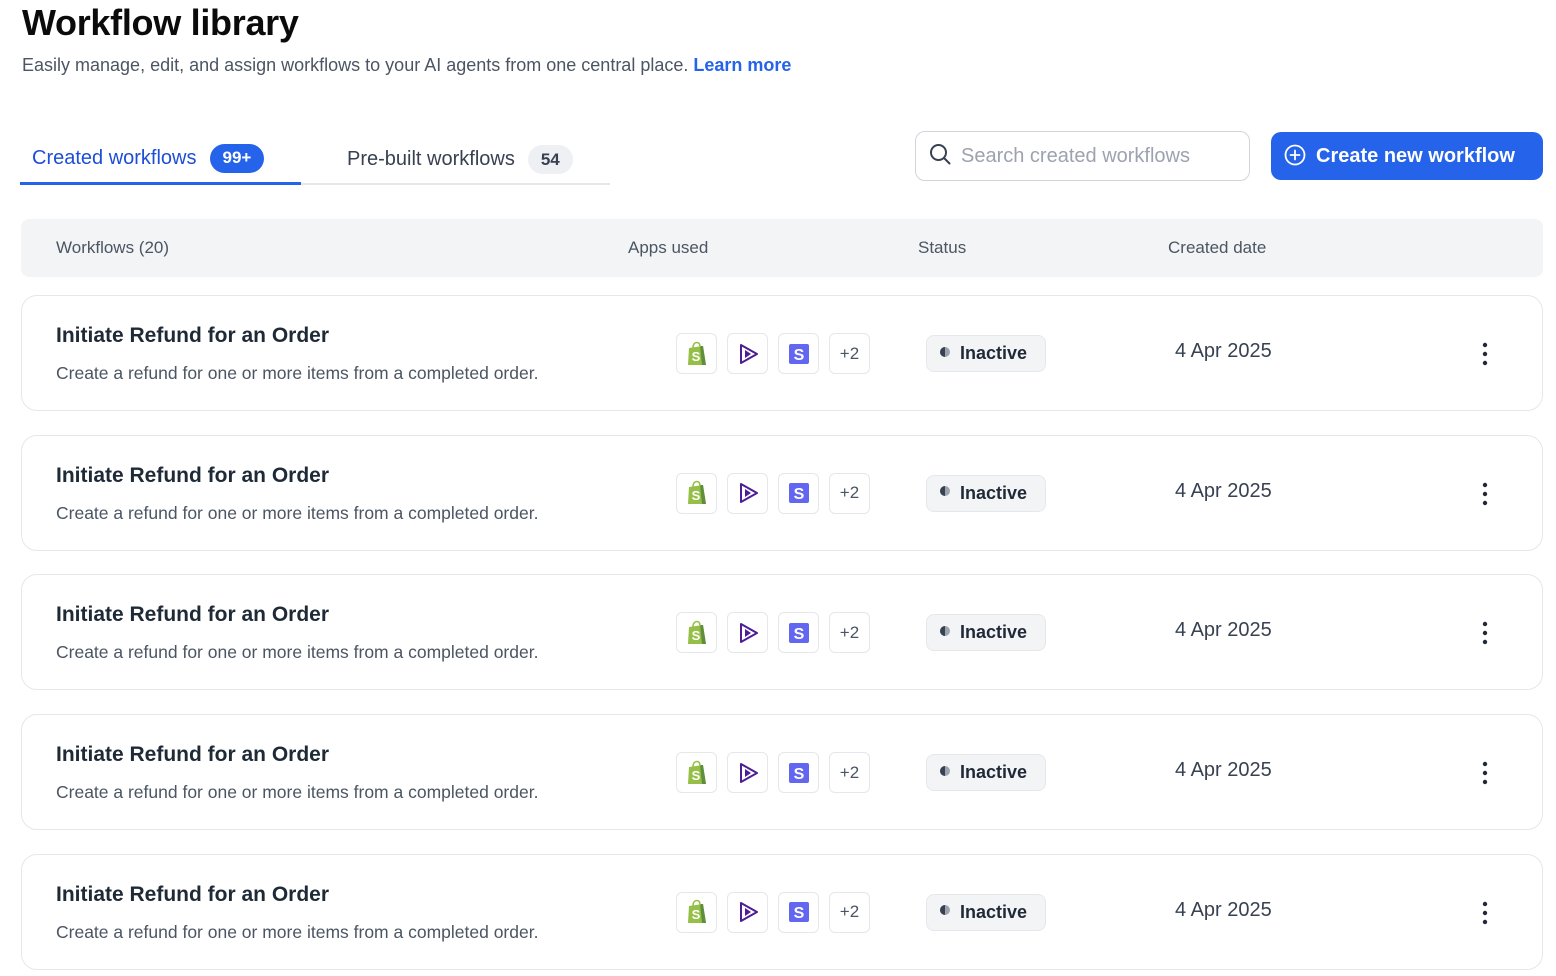  Describe the element at coordinates (550, 159) in the screenshot. I see `tab-prebuilt-badge: 54` at that location.